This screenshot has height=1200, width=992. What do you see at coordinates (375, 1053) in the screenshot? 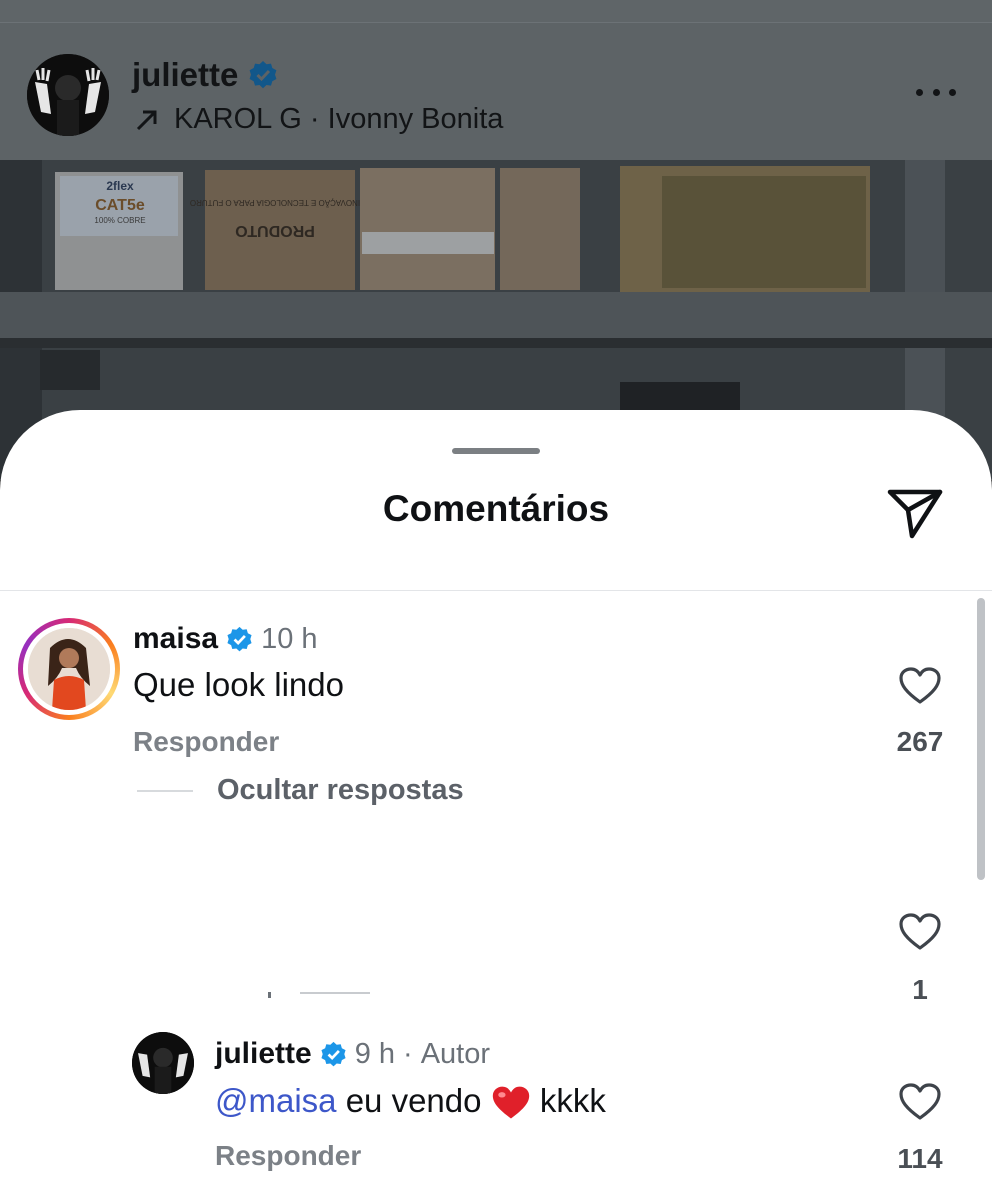
I see `reply-time: 9 h` at bounding box center [375, 1053].